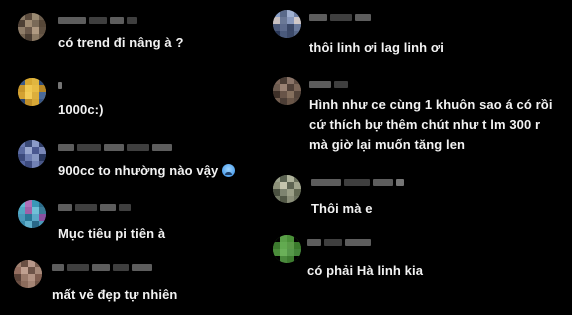 Image resolution: width=572 pixels, height=315 pixels. Describe the element at coordinates (81, 109) in the screenshot. I see `comment-text: 1000c:)` at that location.